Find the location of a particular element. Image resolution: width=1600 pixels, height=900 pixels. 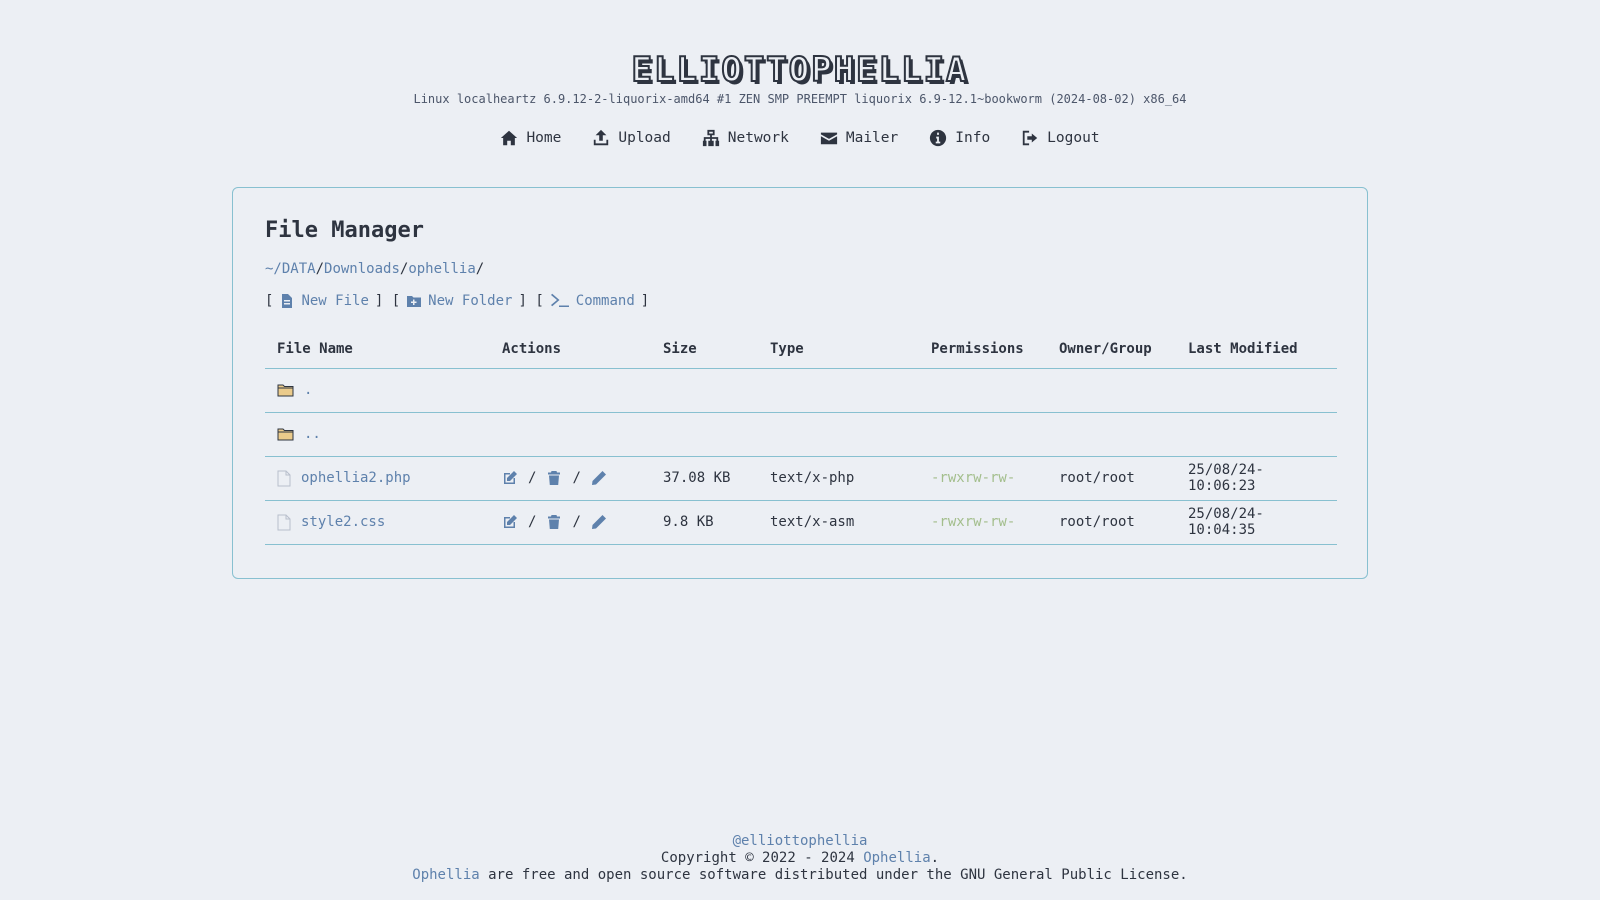

col-last-modified: Last Modified is located at coordinates (1256, 349).